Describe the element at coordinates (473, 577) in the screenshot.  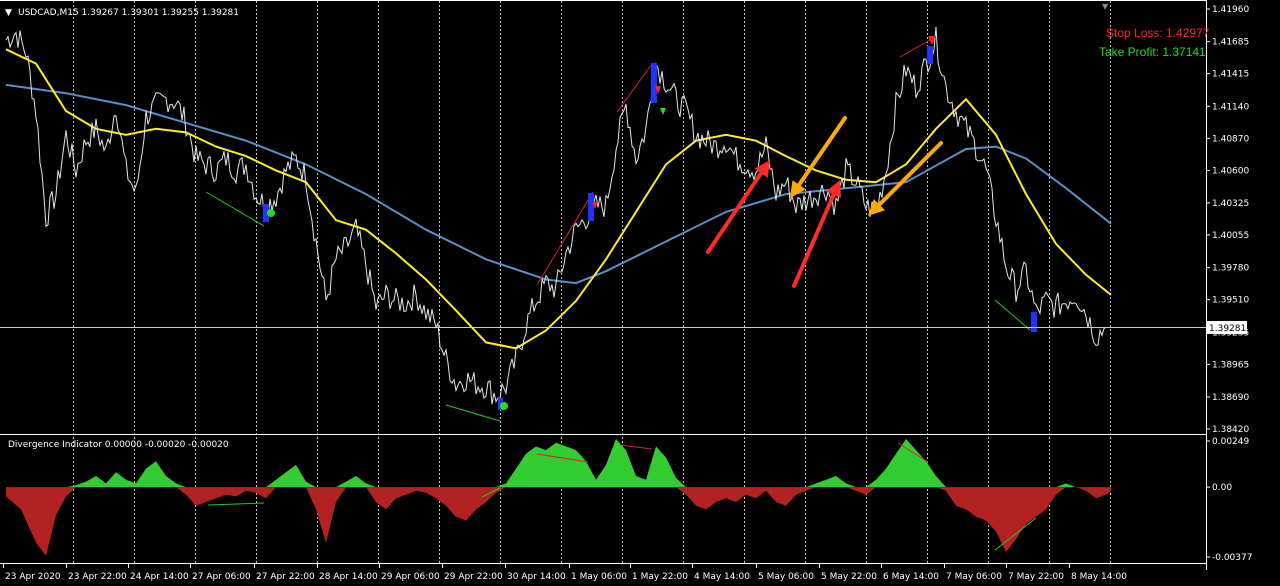
I see `x-tick-label: 29 Apr 22:00` at that location.